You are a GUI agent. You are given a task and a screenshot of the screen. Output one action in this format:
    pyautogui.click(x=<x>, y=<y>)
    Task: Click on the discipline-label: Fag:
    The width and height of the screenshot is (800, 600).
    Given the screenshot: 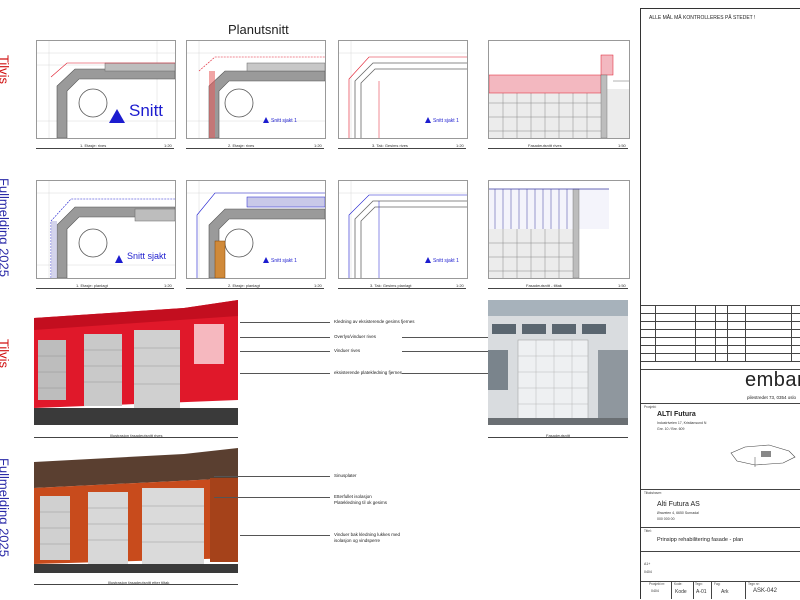 What is the action you would take?
    pyautogui.click(x=717, y=584)
    